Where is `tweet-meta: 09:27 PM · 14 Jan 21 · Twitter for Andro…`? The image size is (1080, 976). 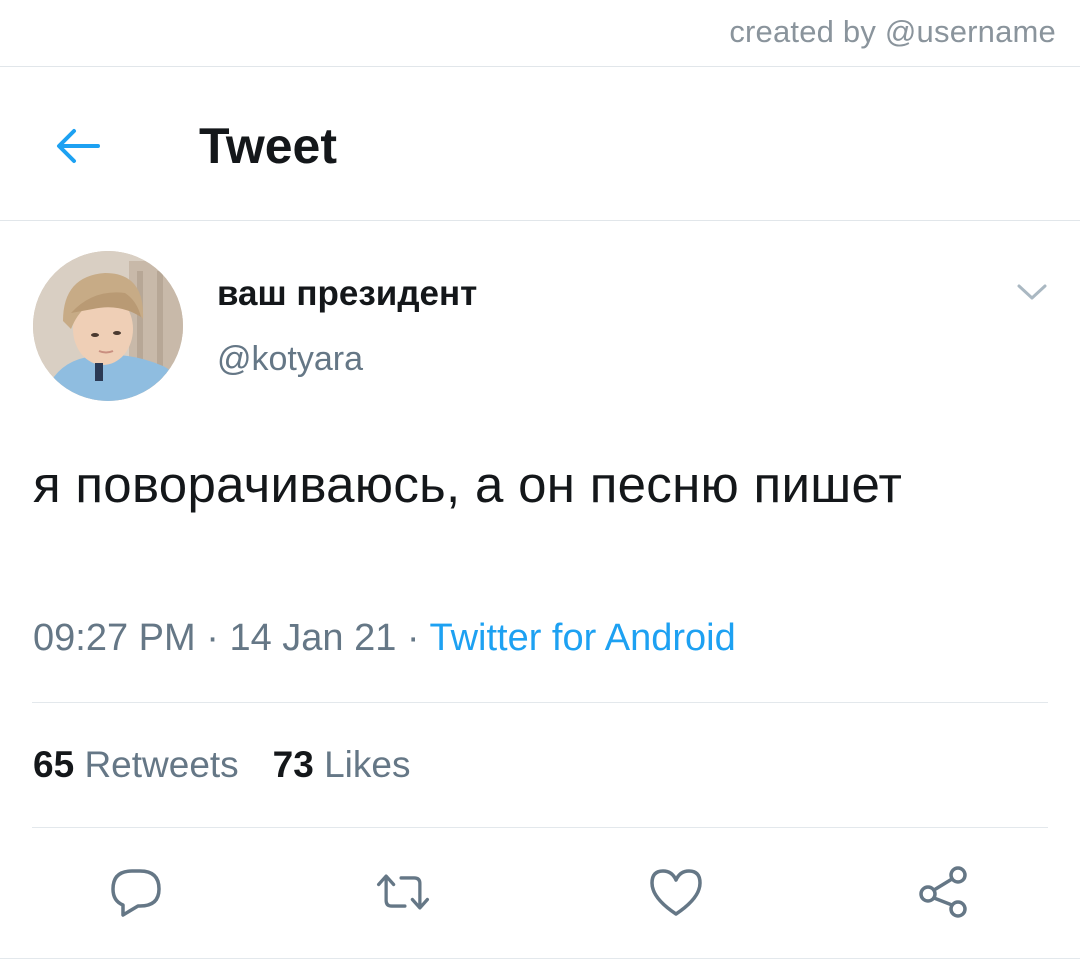
tweet-meta: 09:27 PM · 14 Jan 21 · Twitter for Andro… is located at coordinates (384, 638).